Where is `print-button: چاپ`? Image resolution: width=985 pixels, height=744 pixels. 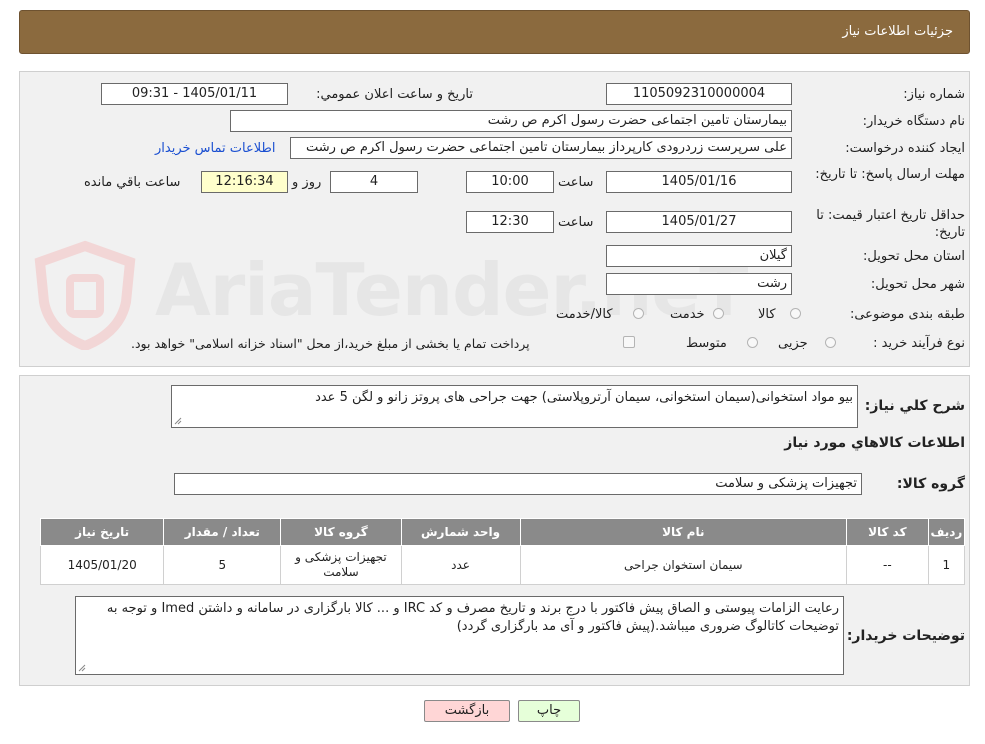
print-button: چاپ is located at coordinates (549, 711).